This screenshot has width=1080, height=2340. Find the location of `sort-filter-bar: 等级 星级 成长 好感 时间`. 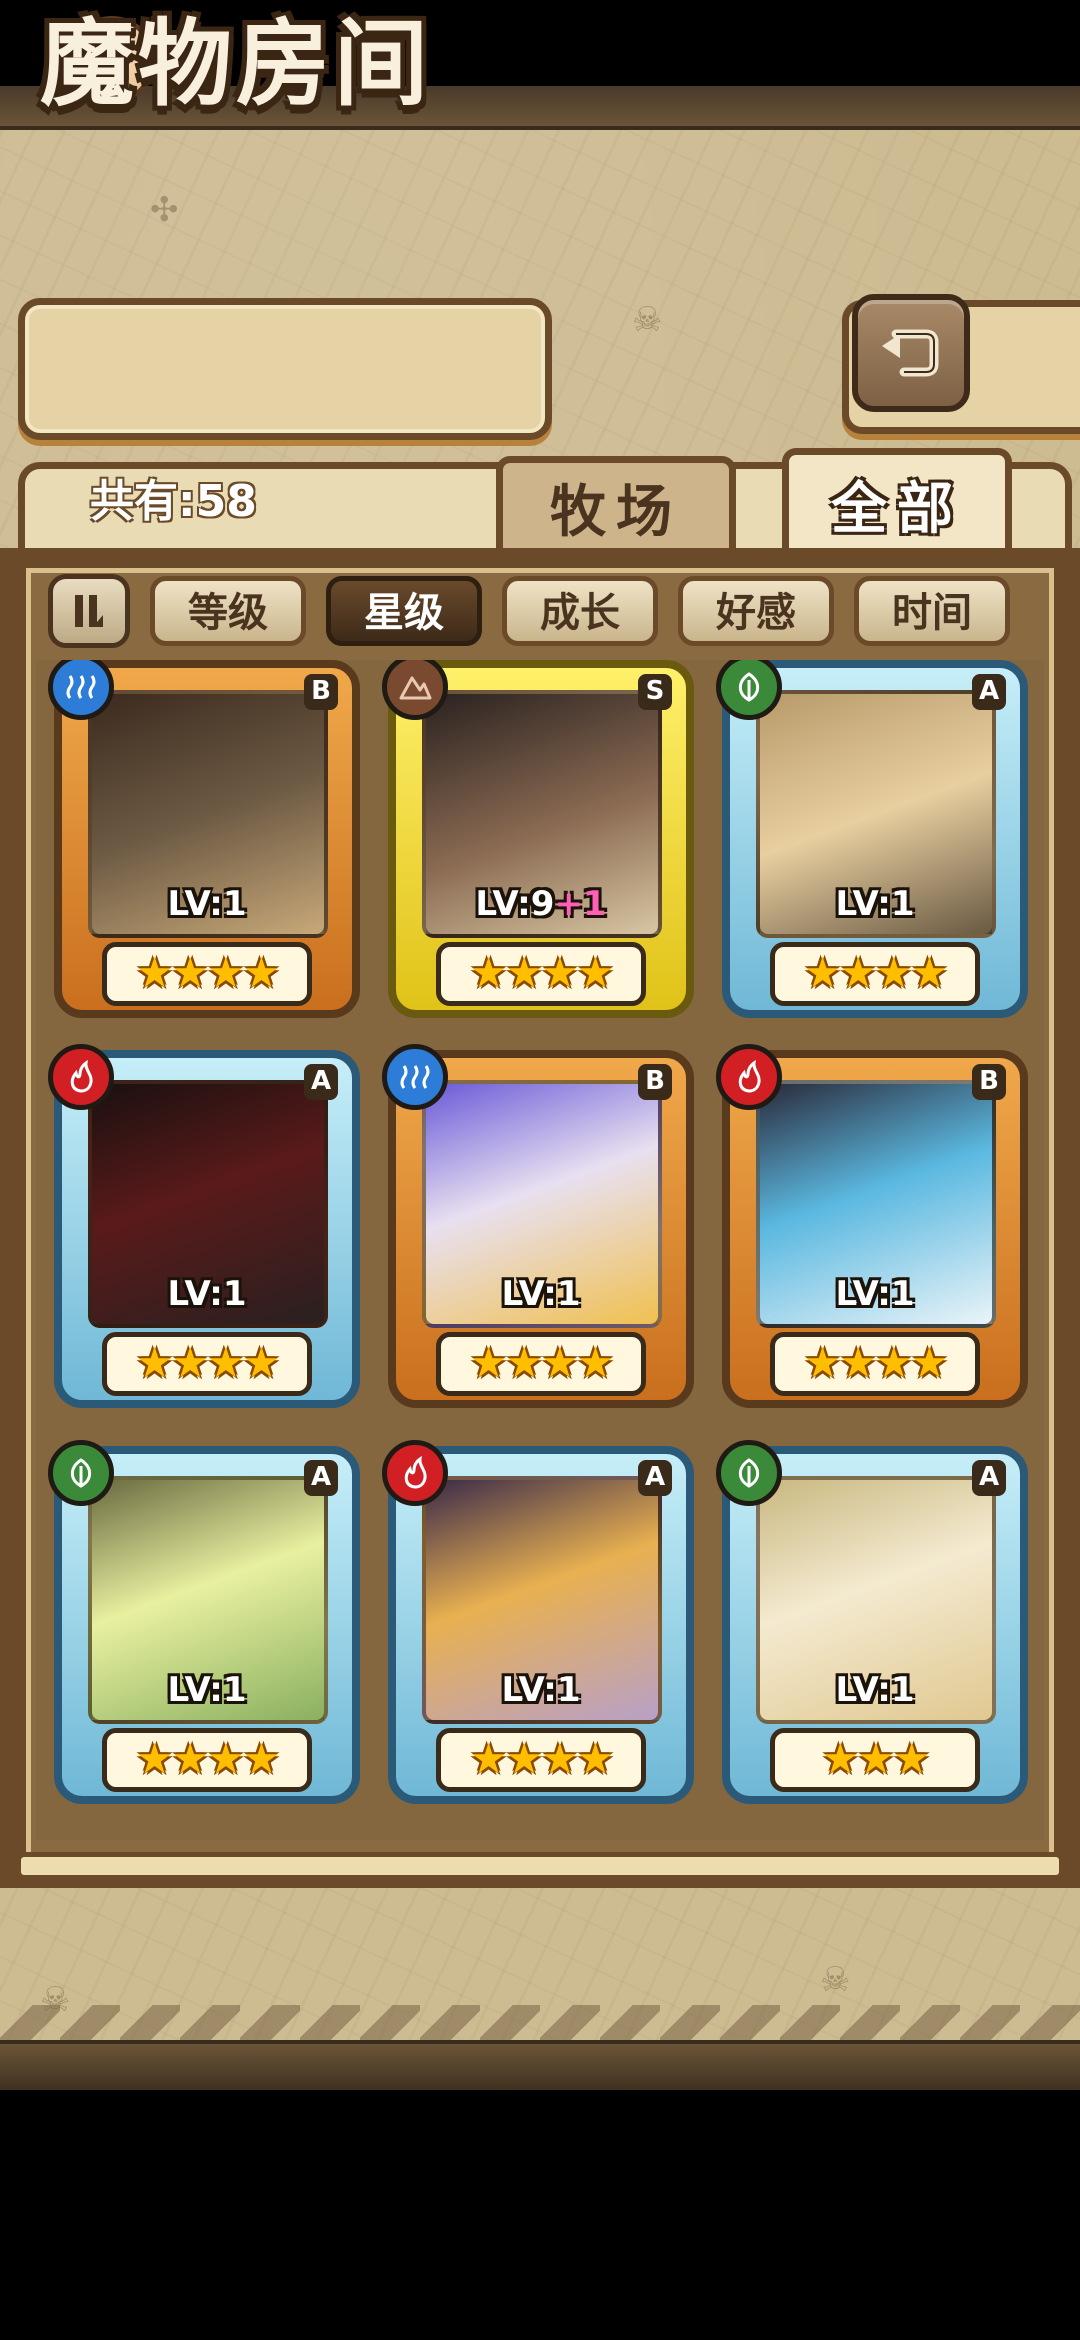

sort-filter-bar: 等级 星级 成长 好感 时间 is located at coordinates (548, 612).